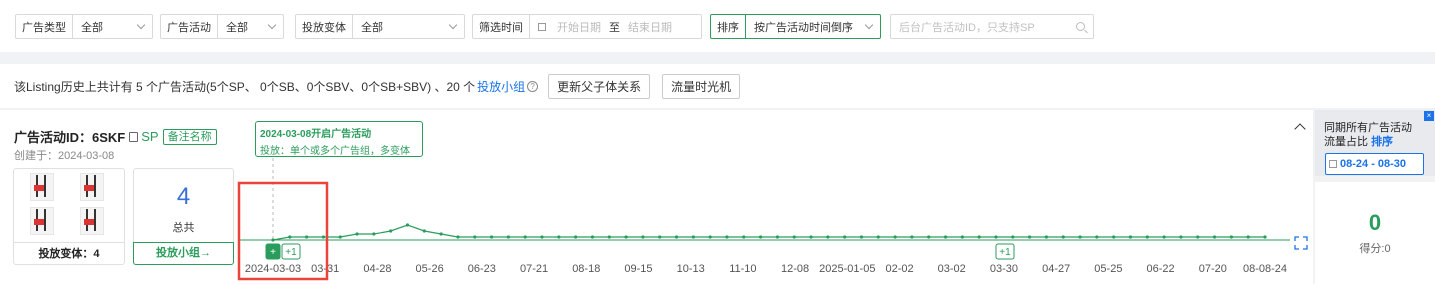 This screenshot has height=284, width=1435. What do you see at coordinates (579, 27) in the screenshot?
I see `start-date-input: 开始日期` at bounding box center [579, 27].